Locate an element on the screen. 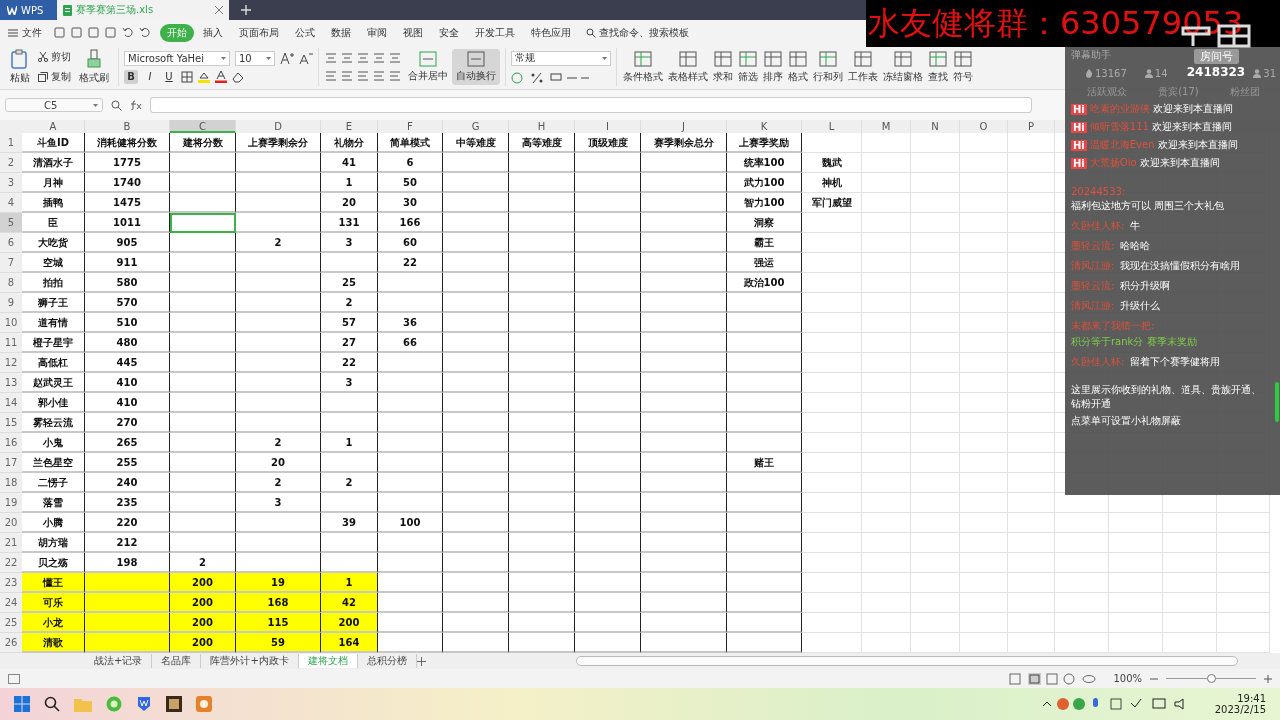 This screenshot has width=1280, height=720. column-header: L is located at coordinates (832, 126).